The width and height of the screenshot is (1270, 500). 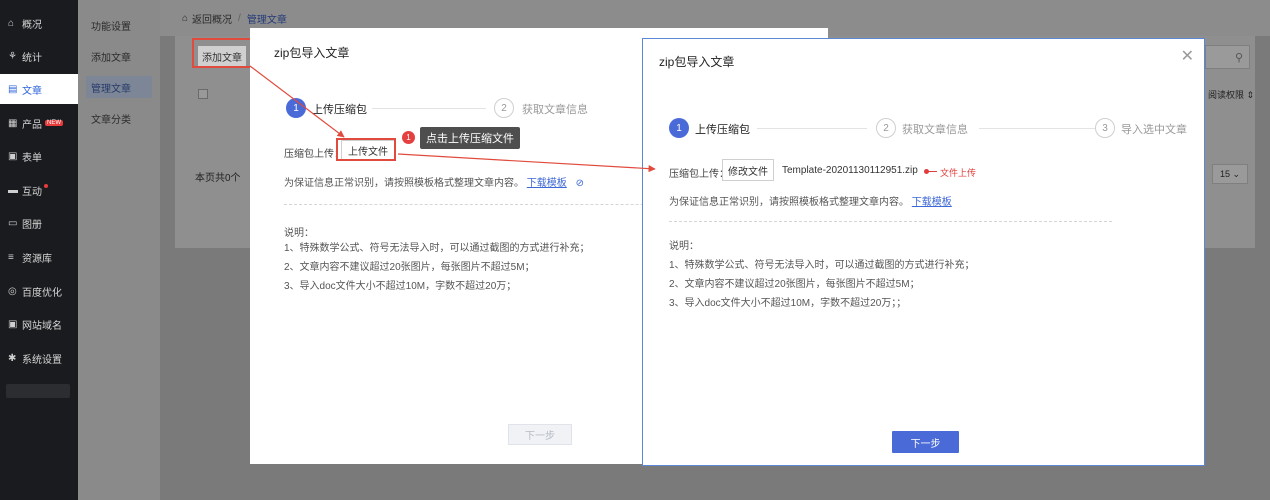 I want to click on nav-item-product: ▦ 产品 NEW, so click(x=39, y=123).